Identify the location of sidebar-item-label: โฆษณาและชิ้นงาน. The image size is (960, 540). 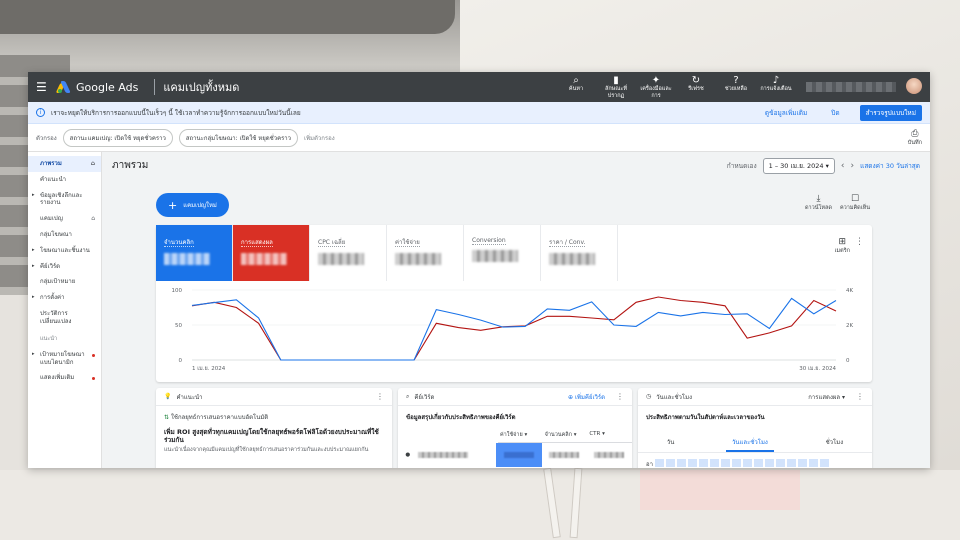
(65, 250).